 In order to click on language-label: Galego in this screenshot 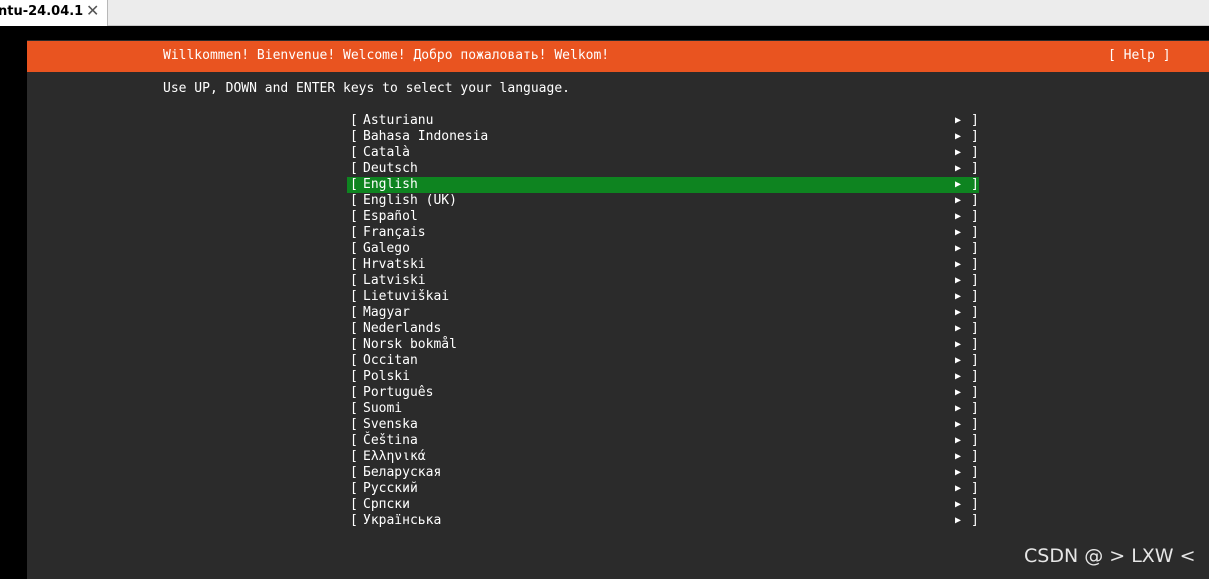, I will do `click(386, 248)`.